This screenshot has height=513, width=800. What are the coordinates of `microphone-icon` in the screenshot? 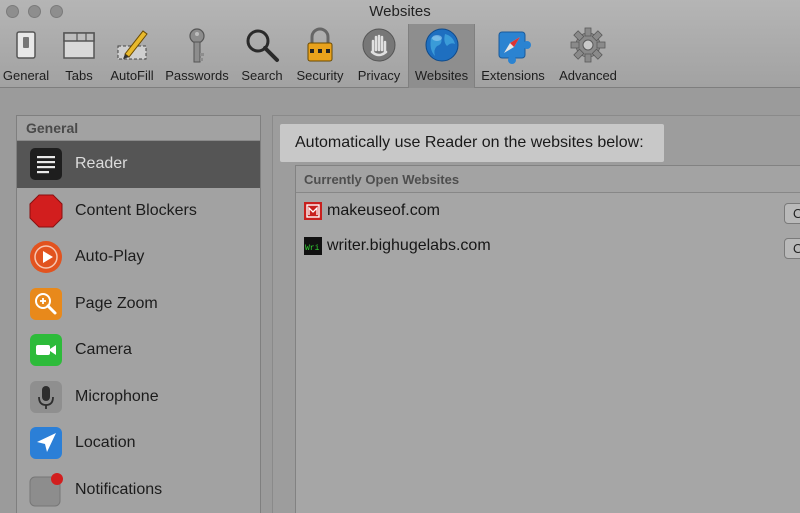 It's located at (46, 396).